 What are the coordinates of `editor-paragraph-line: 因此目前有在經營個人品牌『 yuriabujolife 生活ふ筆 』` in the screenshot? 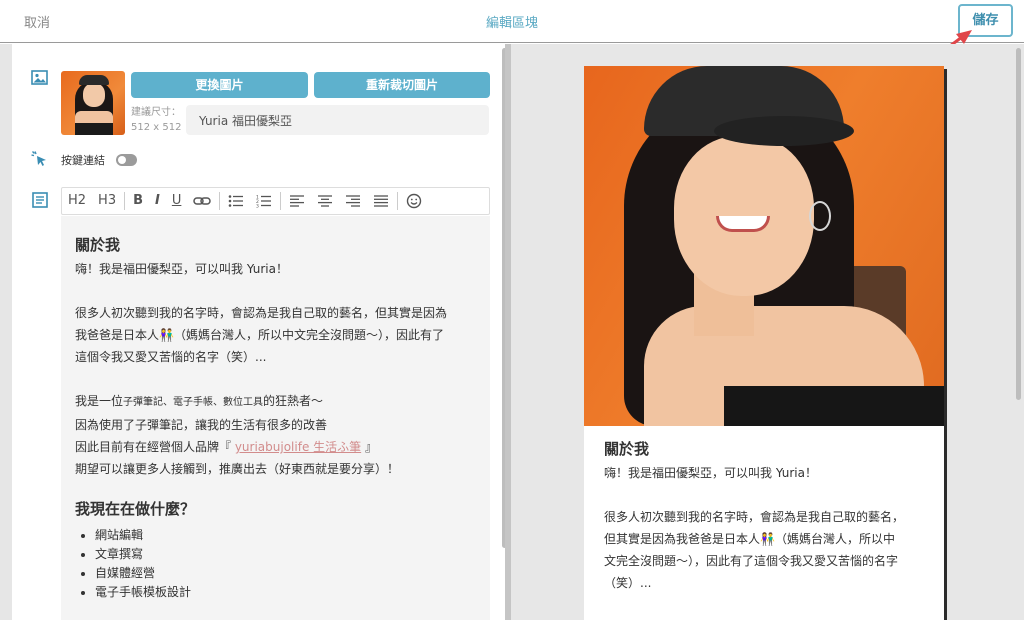 It's located at (226, 447).